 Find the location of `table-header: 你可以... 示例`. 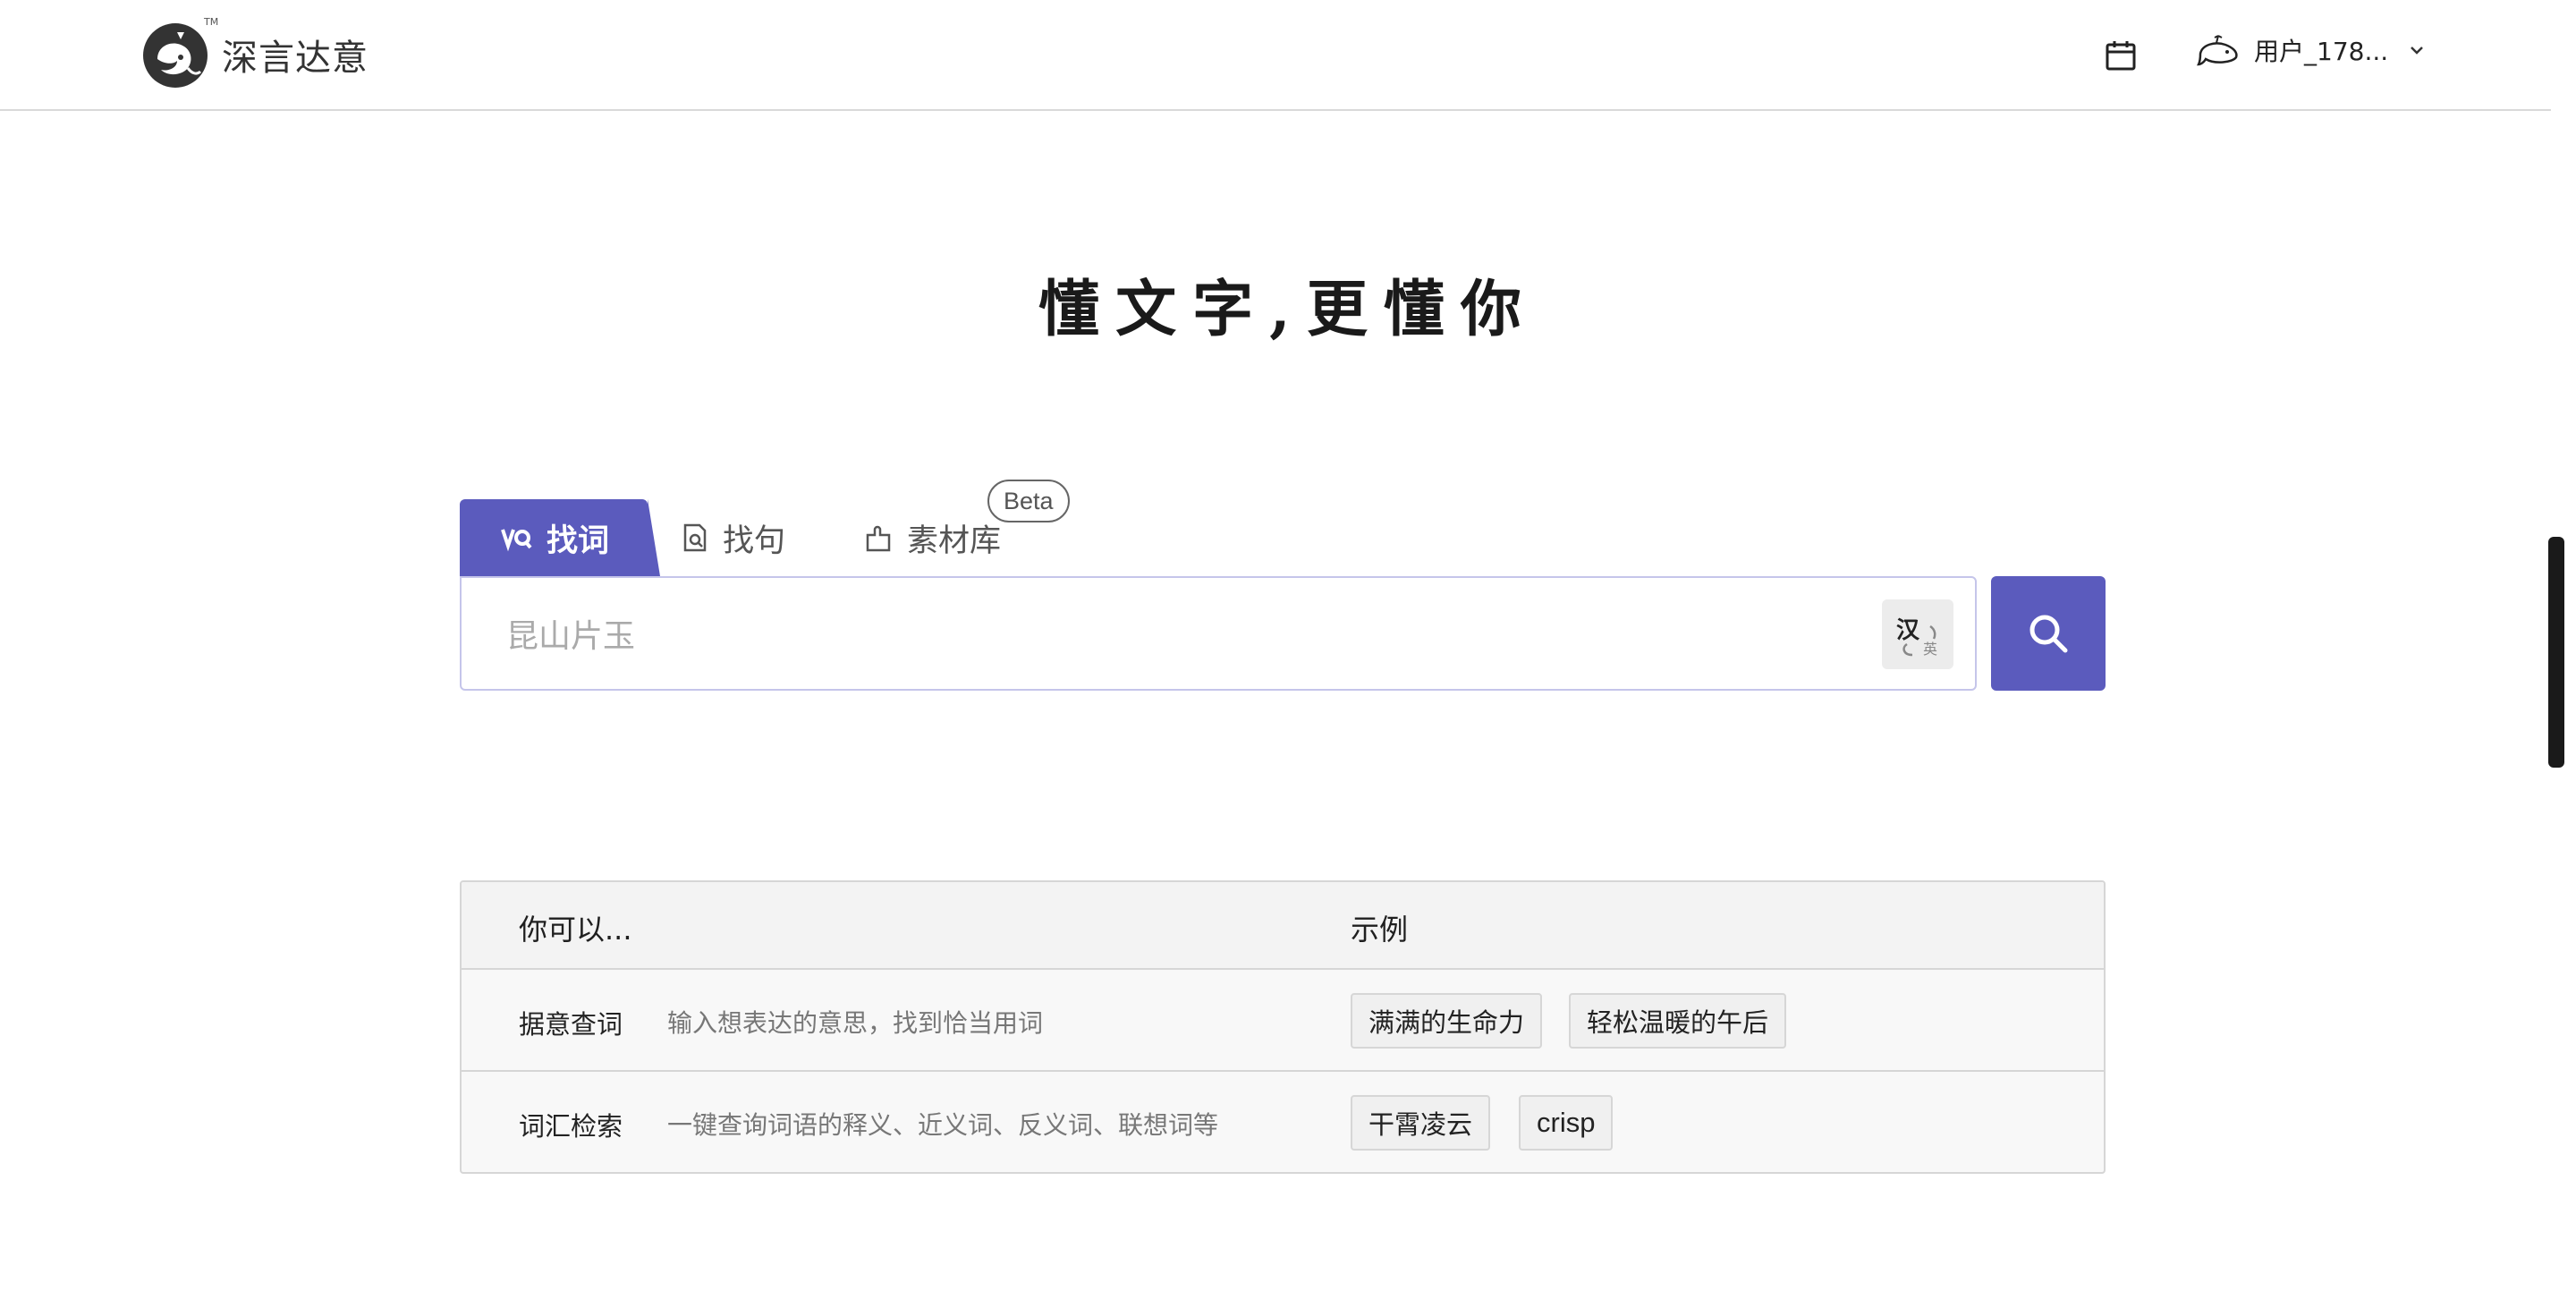

table-header: 你可以... 示例 is located at coordinates (1283, 926).